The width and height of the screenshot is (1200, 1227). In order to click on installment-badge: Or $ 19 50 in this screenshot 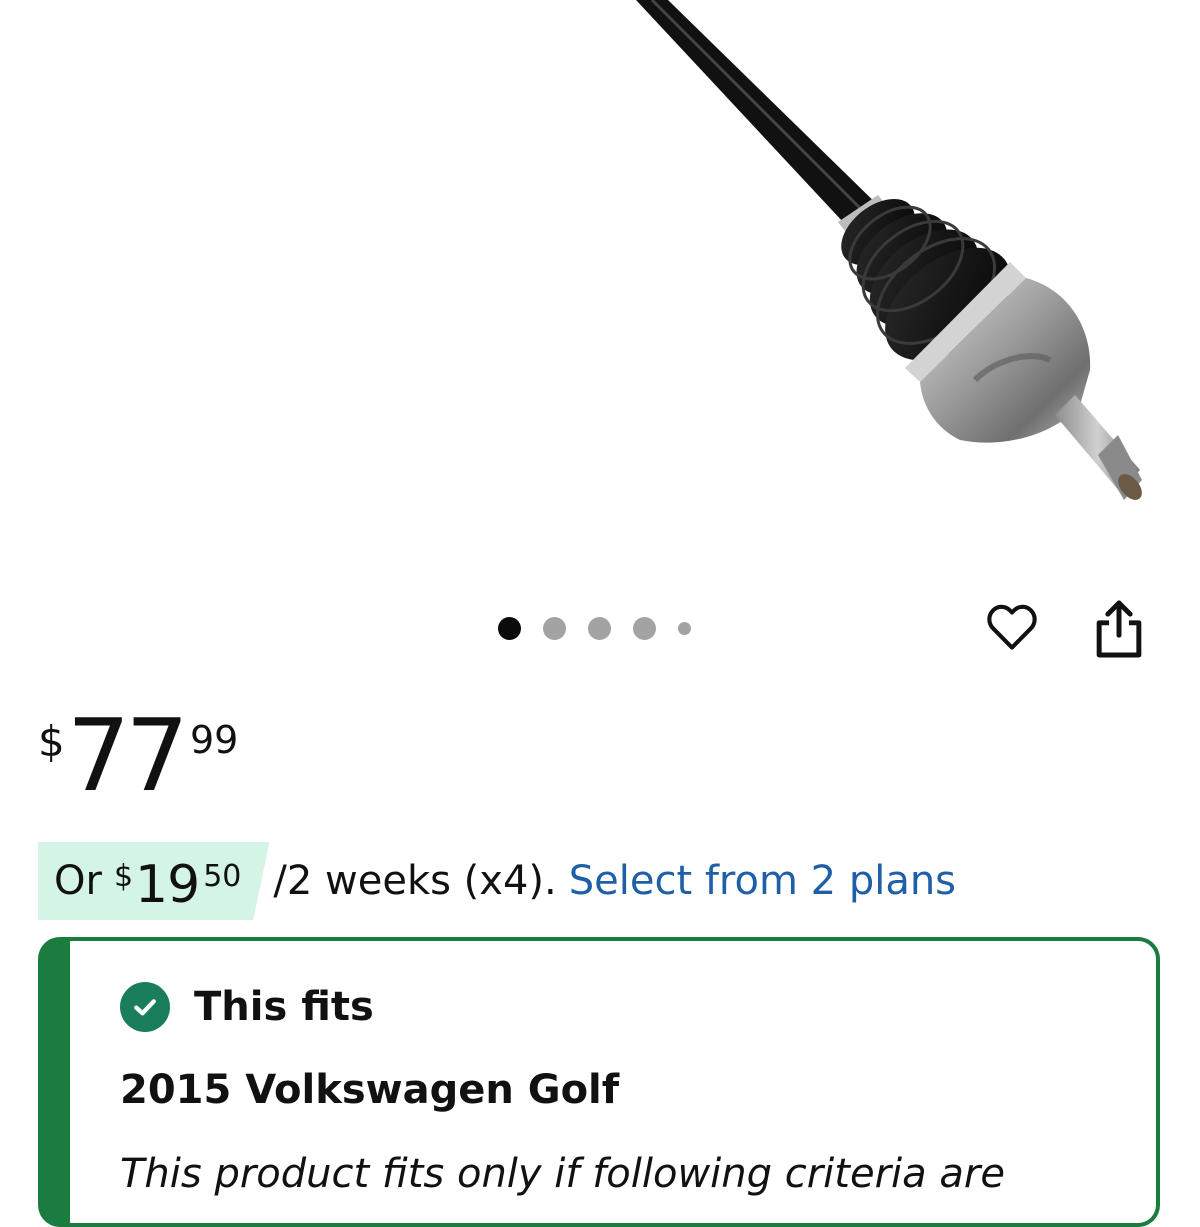, I will do `click(154, 881)`.